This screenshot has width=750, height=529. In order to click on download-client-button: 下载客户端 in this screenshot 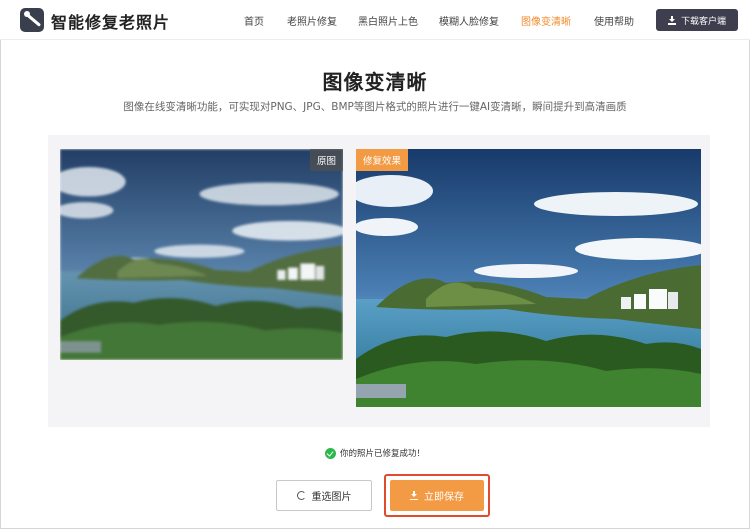, I will do `click(697, 20)`.